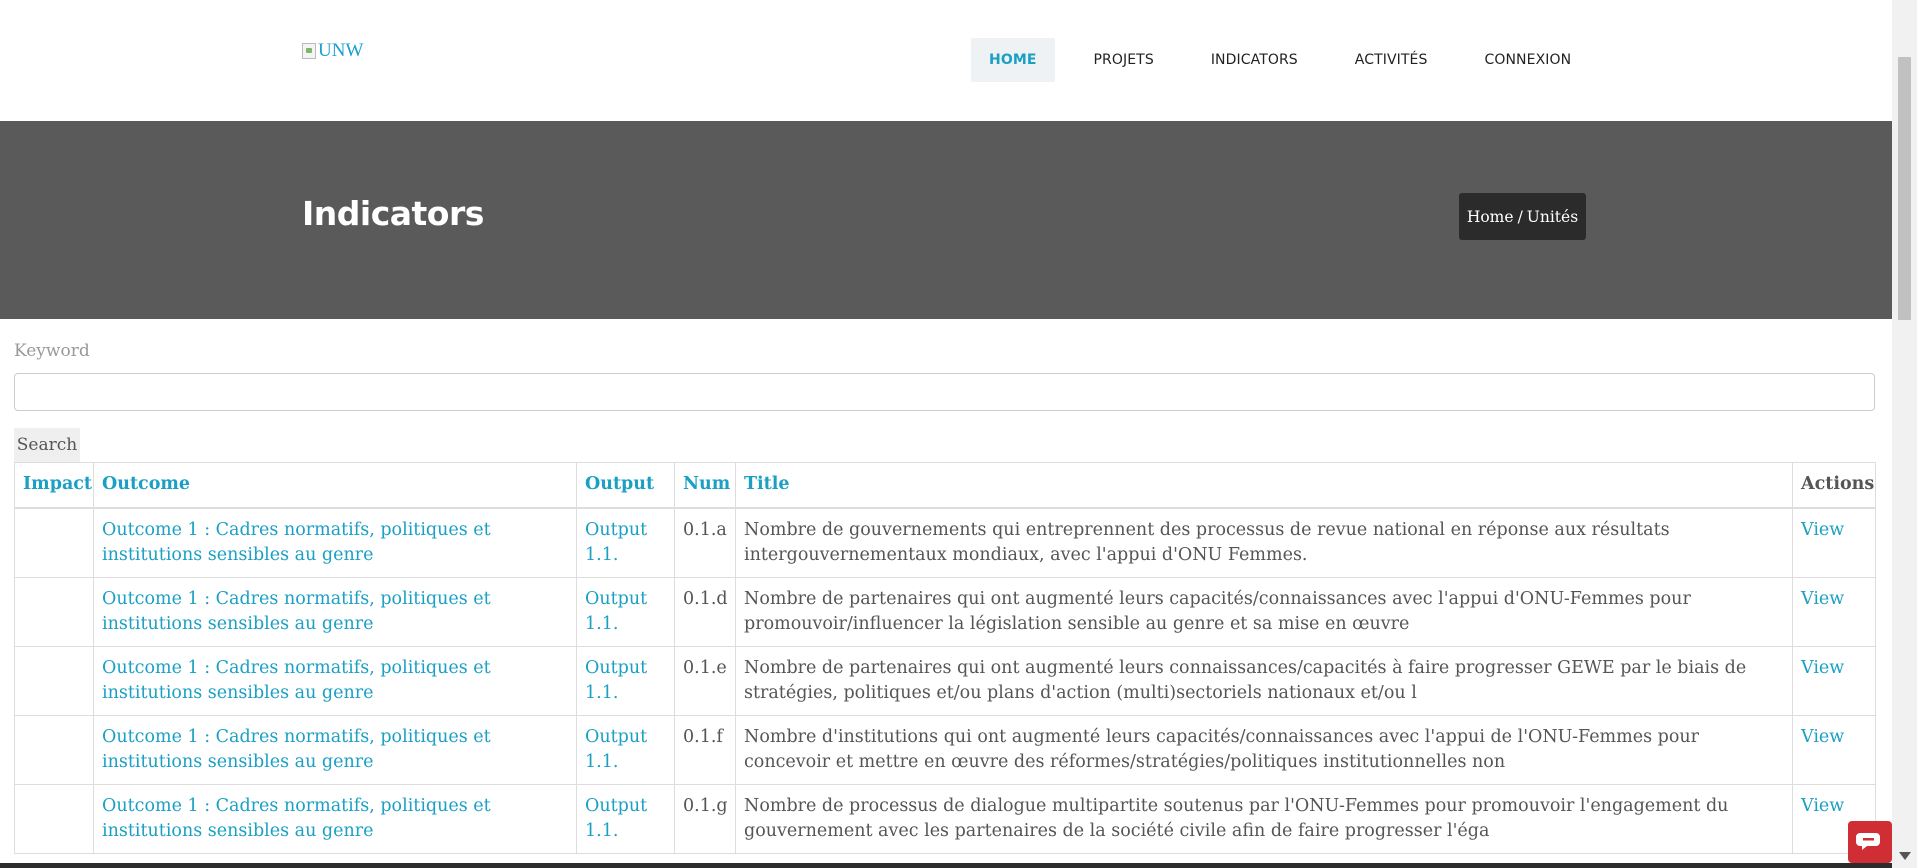 This screenshot has height=868, width=1917. What do you see at coordinates (1552, 216) in the screenshot?
I see `breadcrumb-current: Unités` at bounding box center [1552, 216].